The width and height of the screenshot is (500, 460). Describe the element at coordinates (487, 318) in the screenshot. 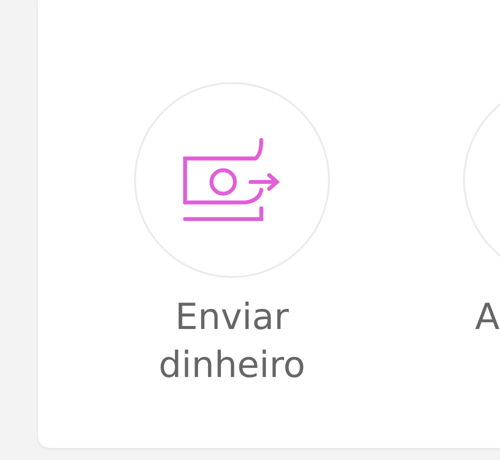

I see `action-label: A` at that location.